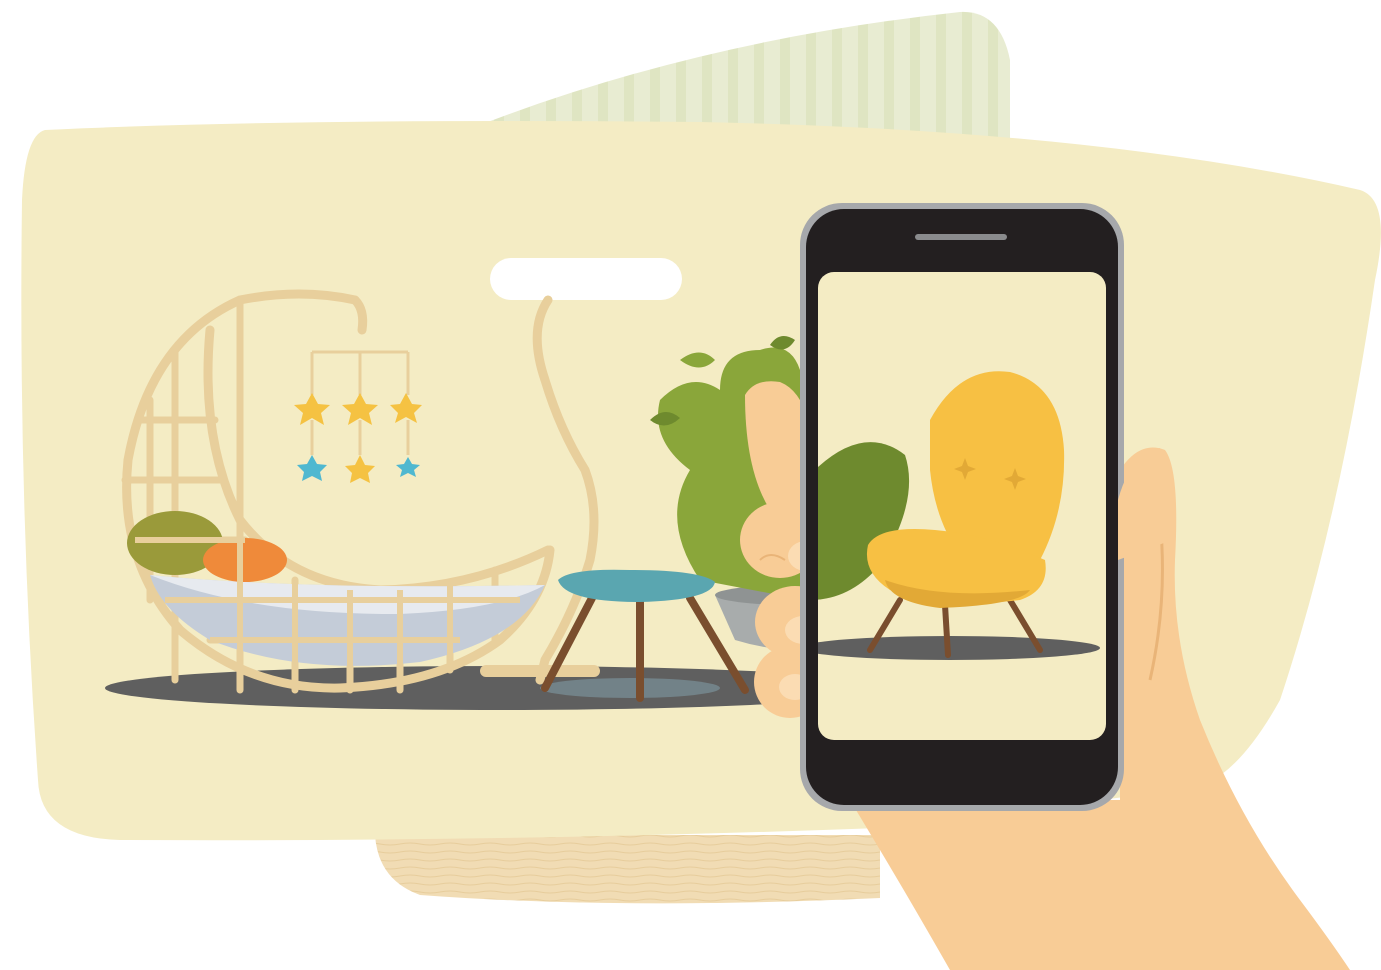 The image size is (1381, 970). Describe the element at coordinates (962, 507) in the screenshot. I see `smartphone` at that location.